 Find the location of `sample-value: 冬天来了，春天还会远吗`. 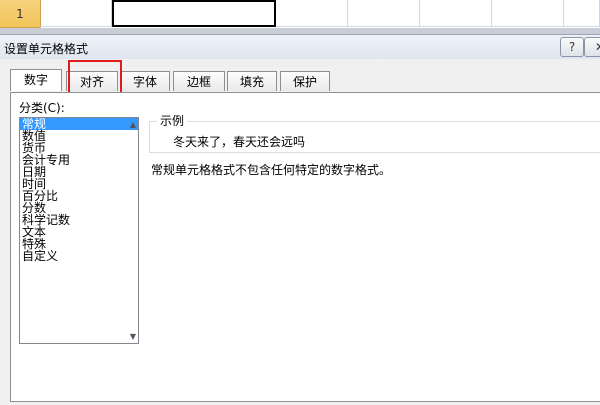

sample-value: 冬天来了，春天还会远吗 is located at coordinates (239, 142).